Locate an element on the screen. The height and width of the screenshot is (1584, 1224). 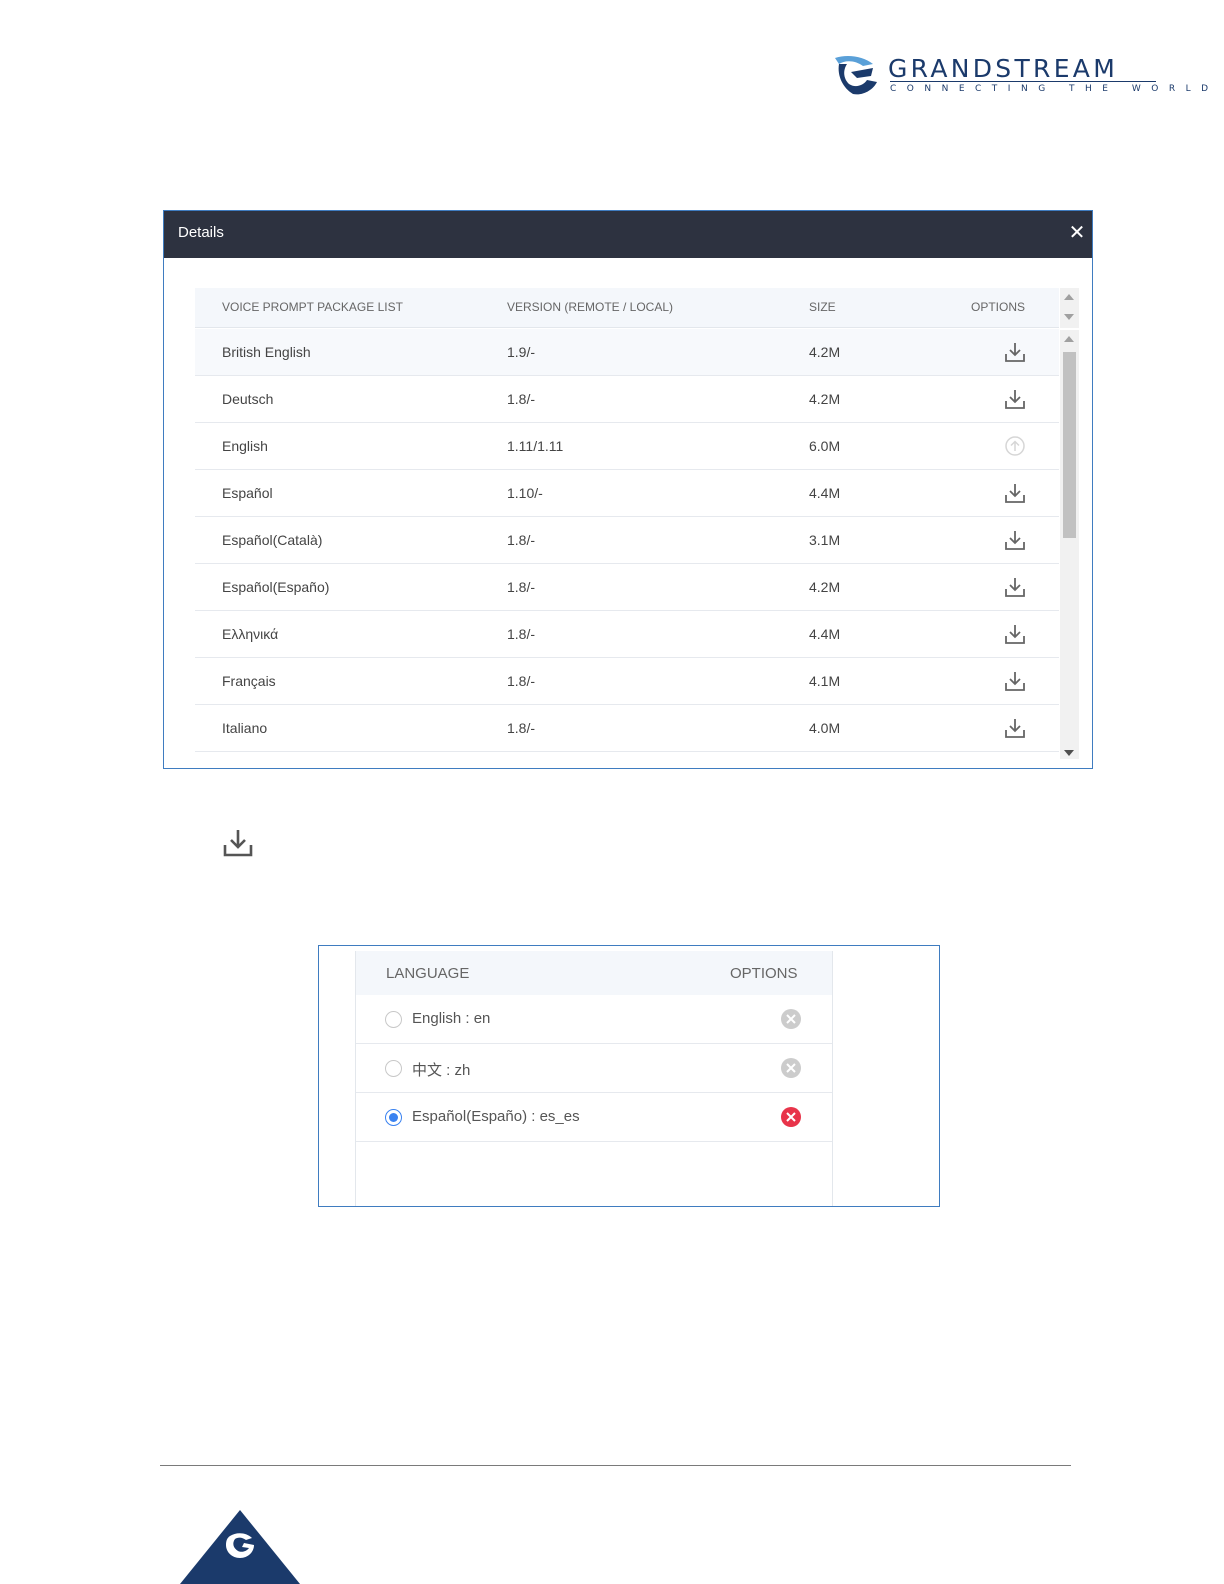
language-label: English : en is located at coordinates (451, 1018).